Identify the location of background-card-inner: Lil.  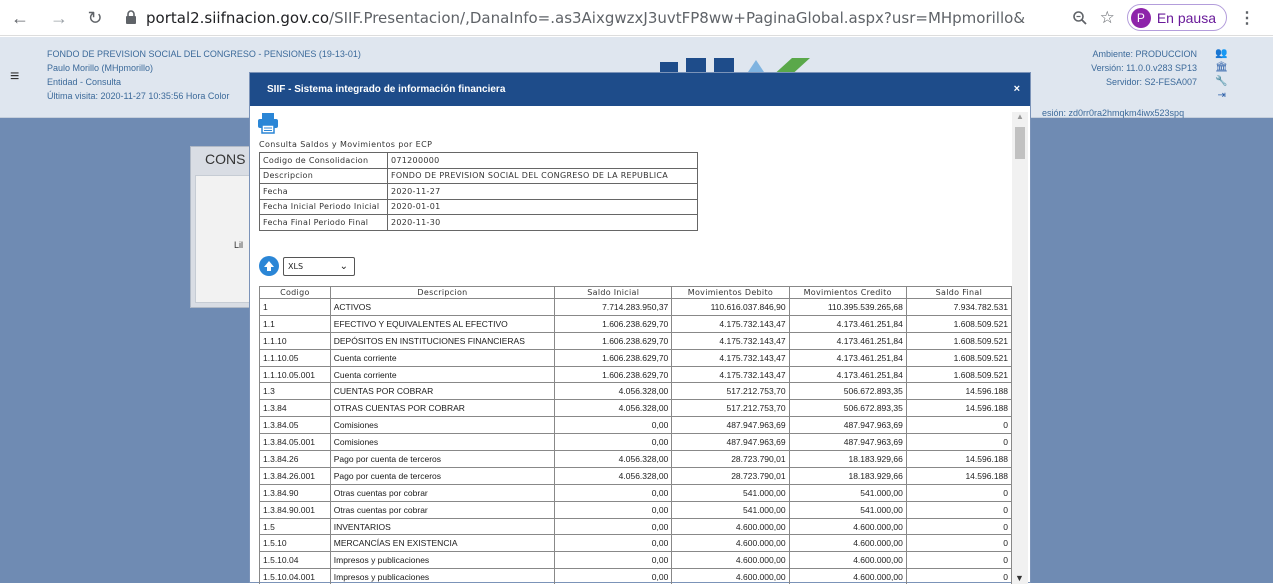
(226, 239).